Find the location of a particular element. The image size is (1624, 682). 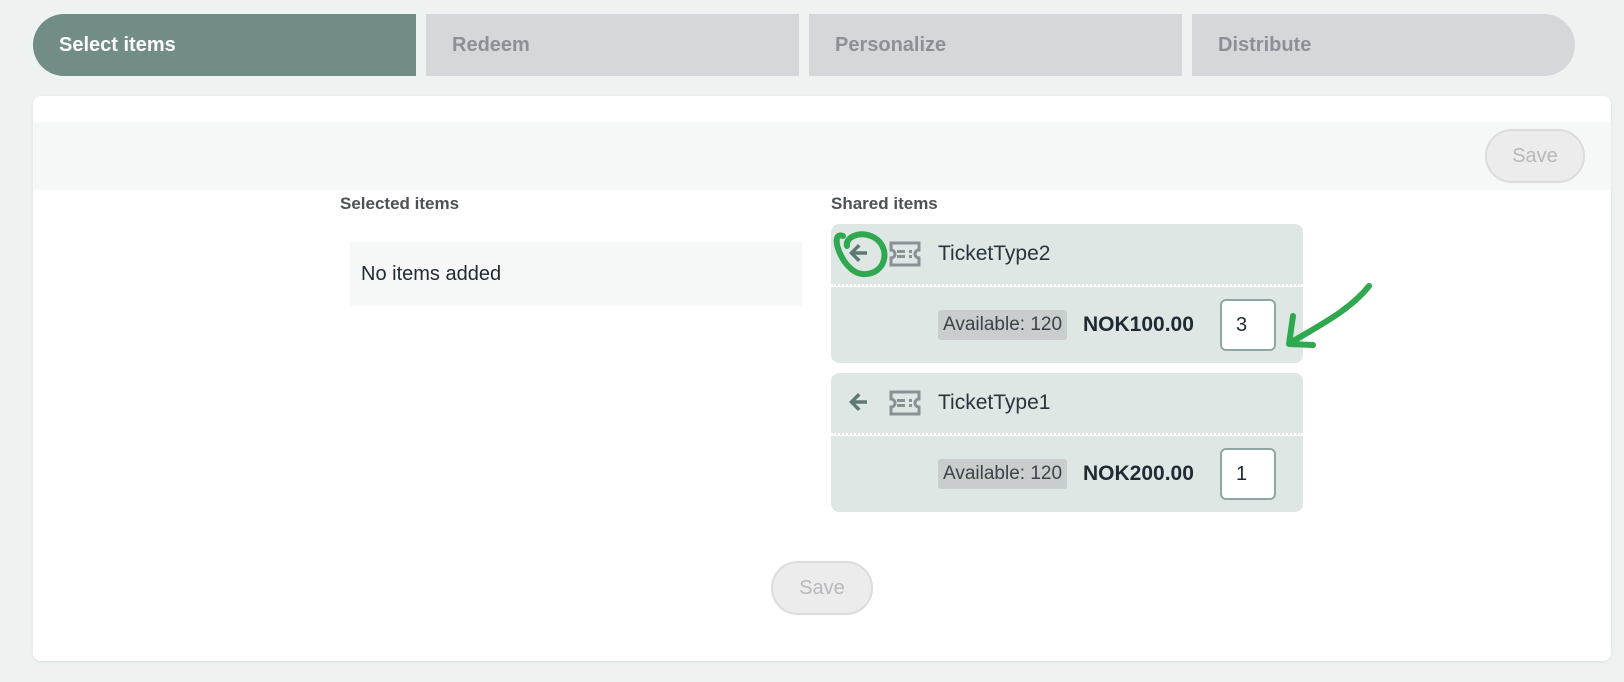

item-price: NOK100.00 is located at coordinates (1138, 324).